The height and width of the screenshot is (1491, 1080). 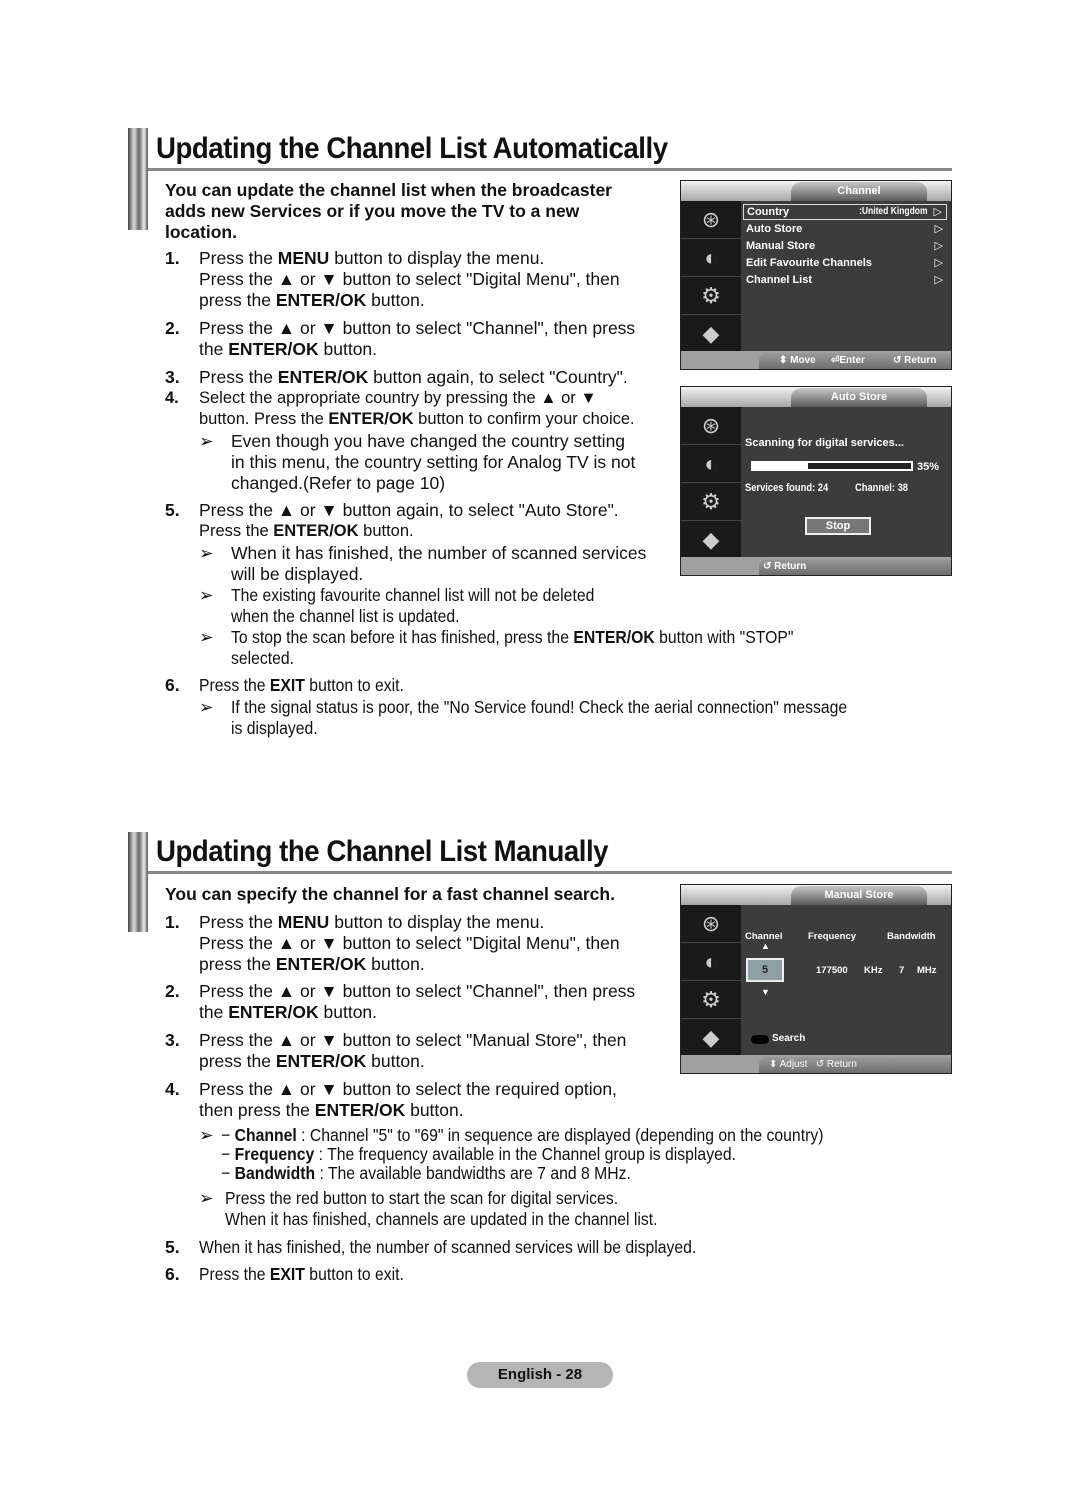 What do you see at coordinates (787, 488) in the screenshot?
I see `services-found: Services found: 24` at bounding box center [787, 488].